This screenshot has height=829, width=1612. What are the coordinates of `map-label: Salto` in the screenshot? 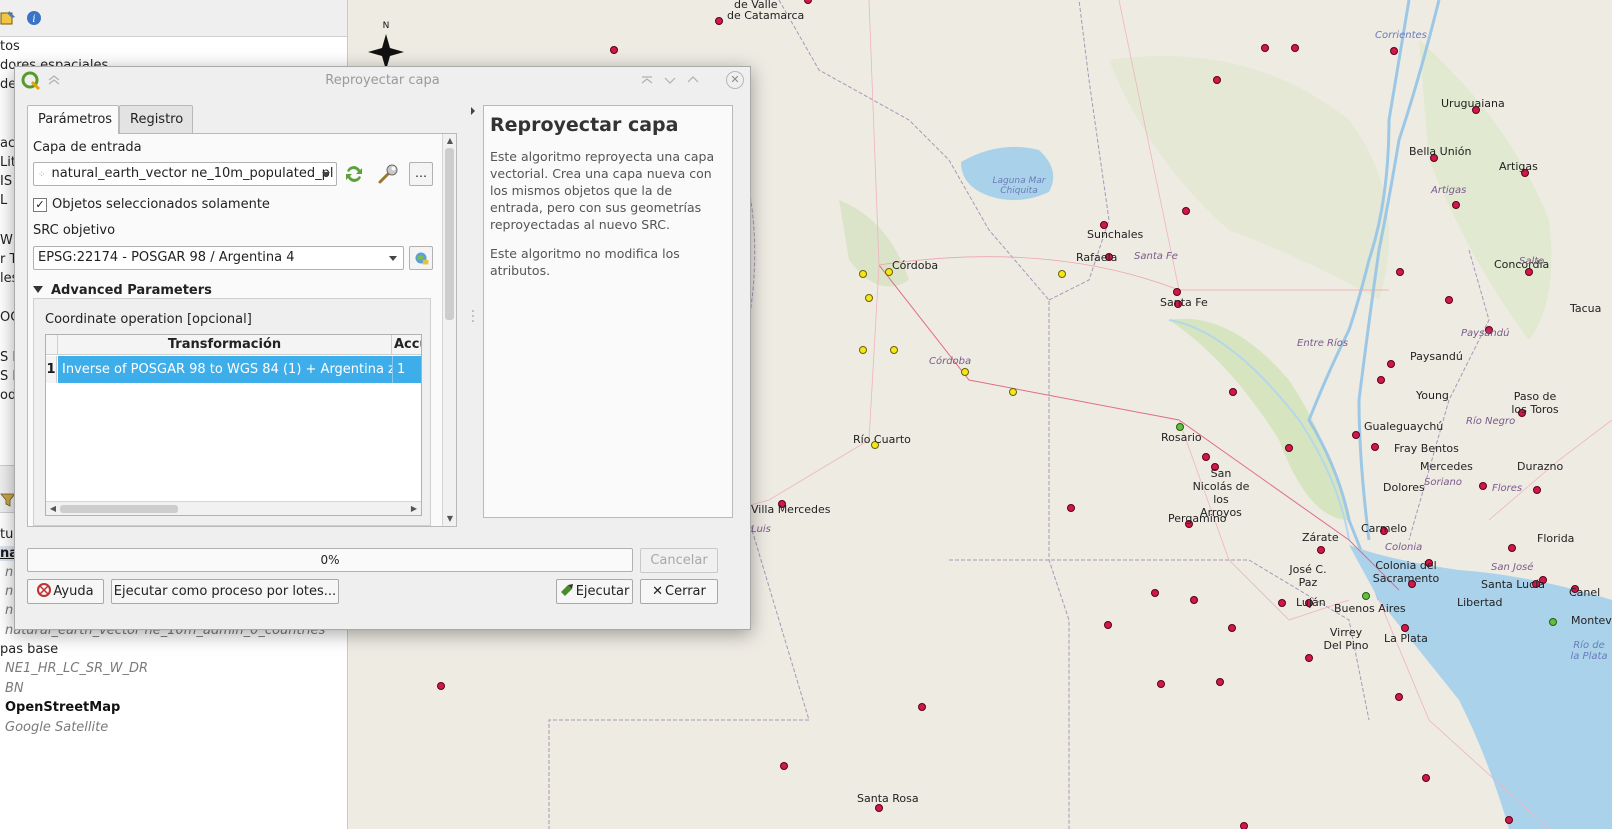 It's located at (1532, 261).